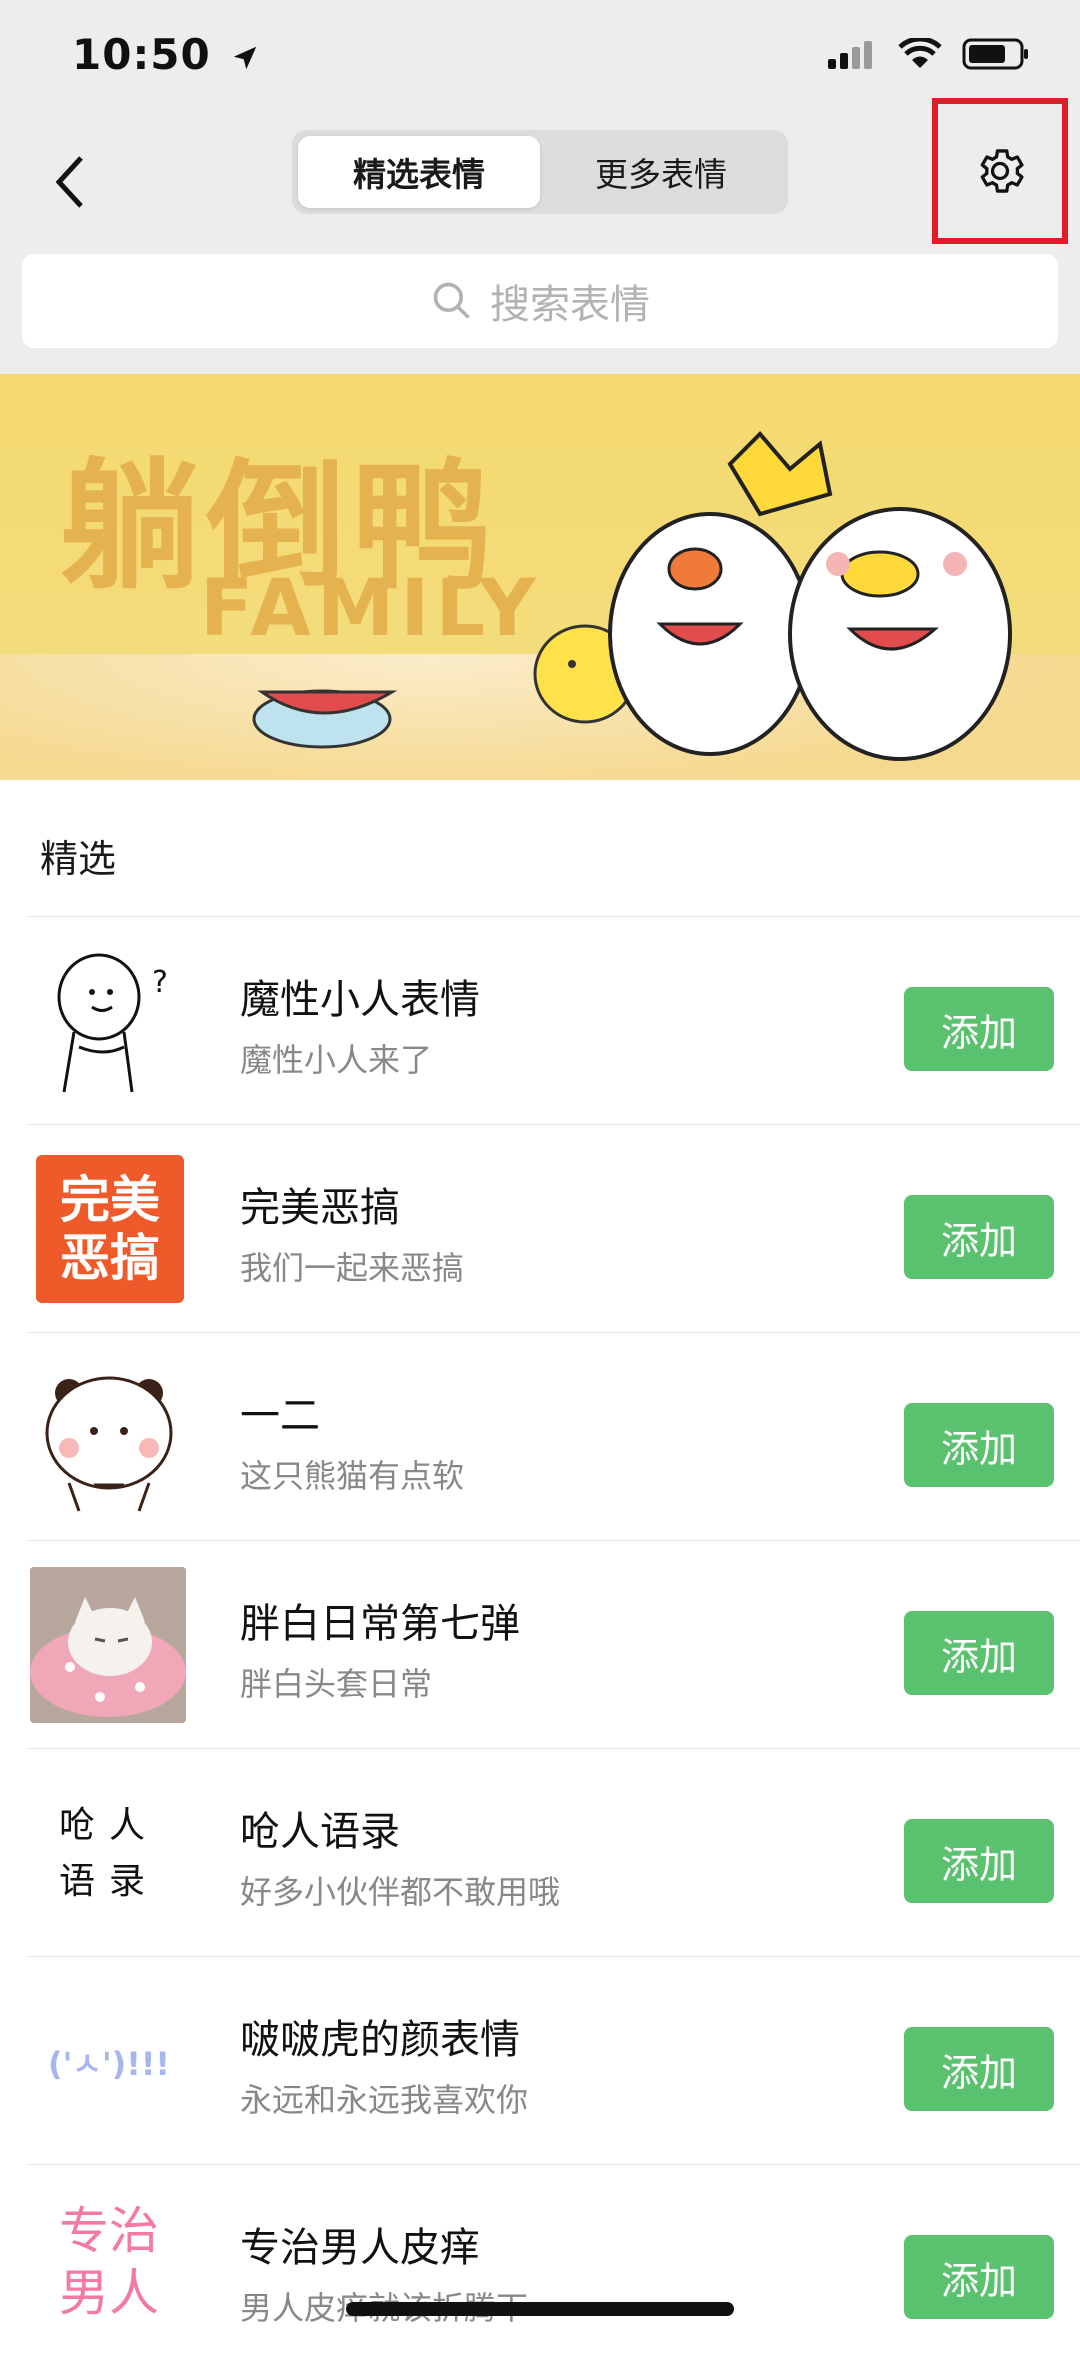 This screenshot has width=1080, height=2373. I want to click on status-icons, so click(929, 54).